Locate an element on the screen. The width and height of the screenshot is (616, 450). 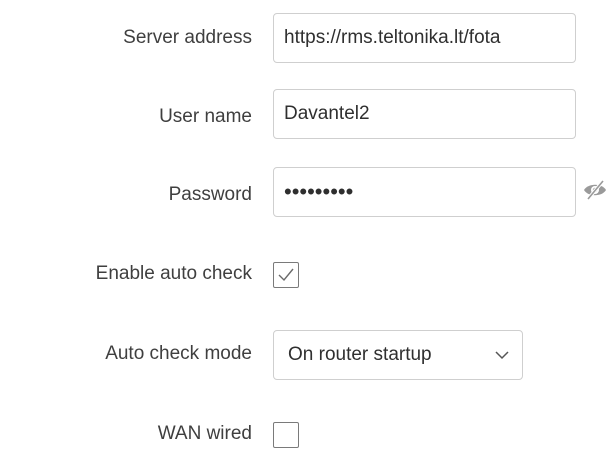
user-name-input is located at coordinates (424, 114).